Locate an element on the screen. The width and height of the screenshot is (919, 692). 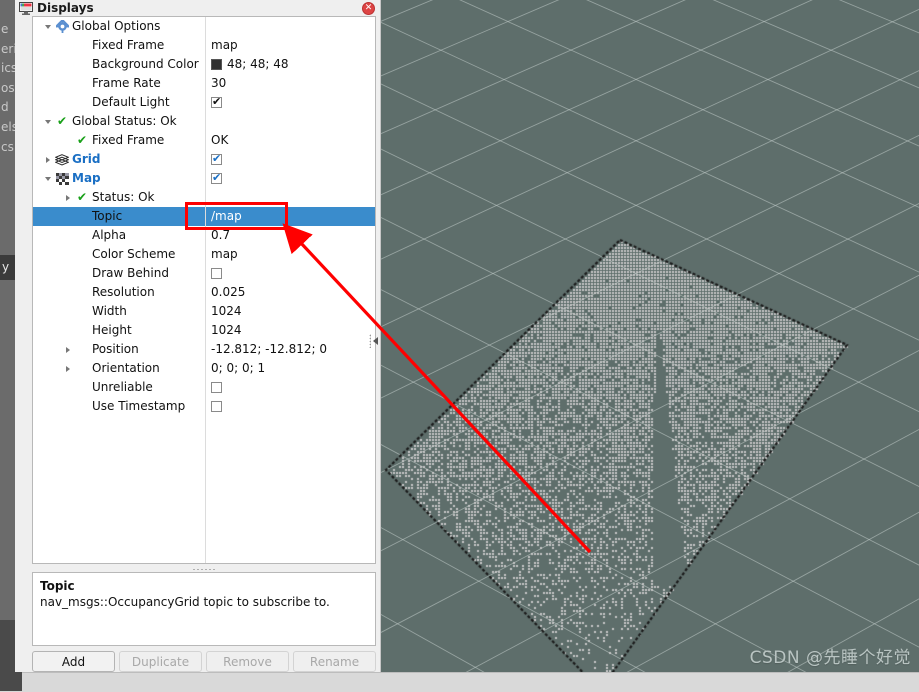
map-icon is located at coordinates (62, 178).